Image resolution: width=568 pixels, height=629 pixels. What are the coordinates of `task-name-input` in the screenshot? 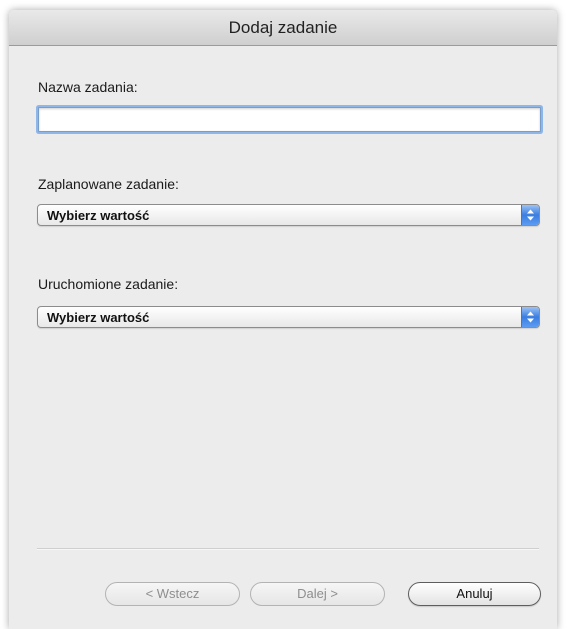 It's located at (289, 119).